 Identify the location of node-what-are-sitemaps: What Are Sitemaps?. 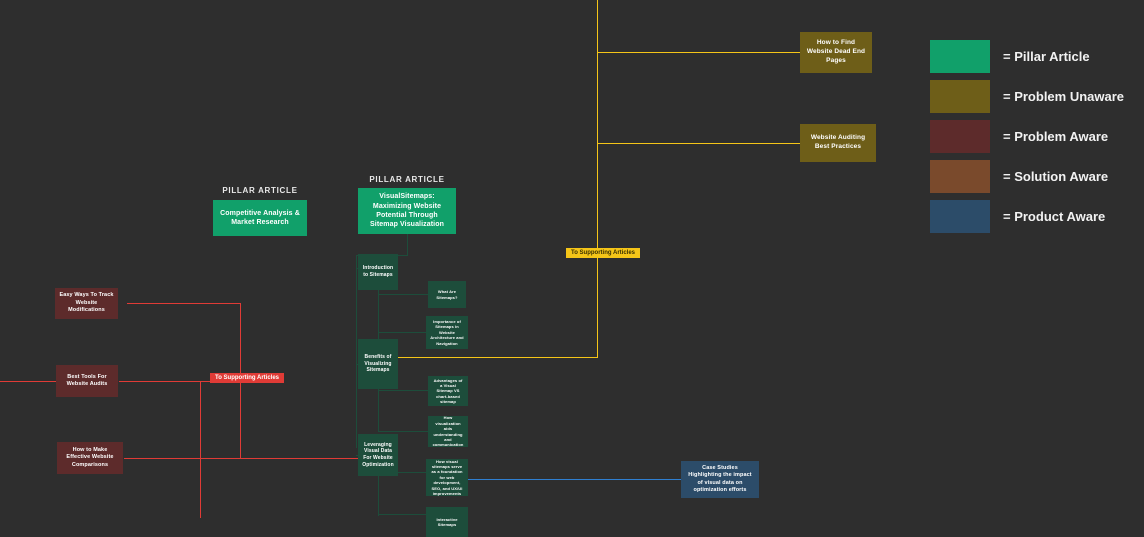
(447, 294).